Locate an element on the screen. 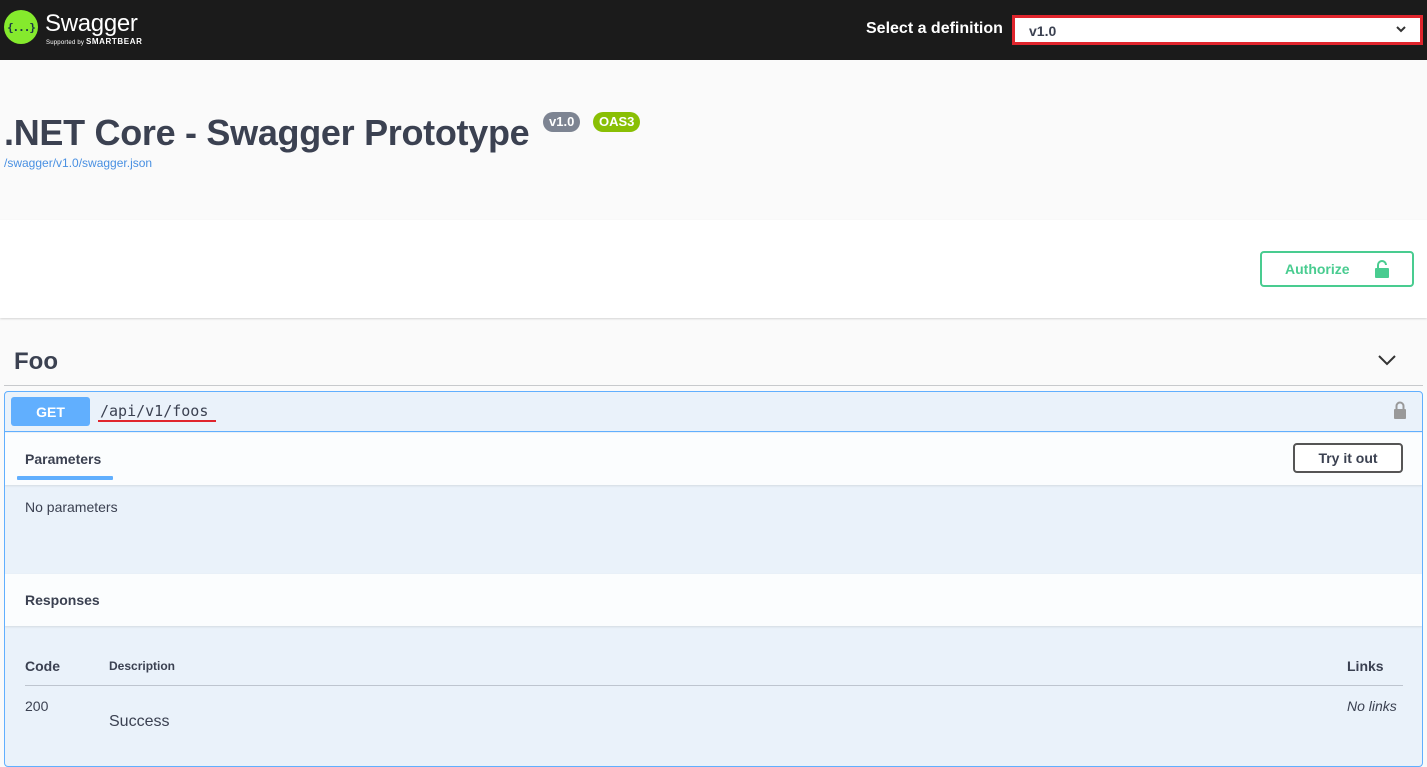 The height and width of the screenshot is (767, 1427). http-method-badge: GET is located at coordinates (50, 411).